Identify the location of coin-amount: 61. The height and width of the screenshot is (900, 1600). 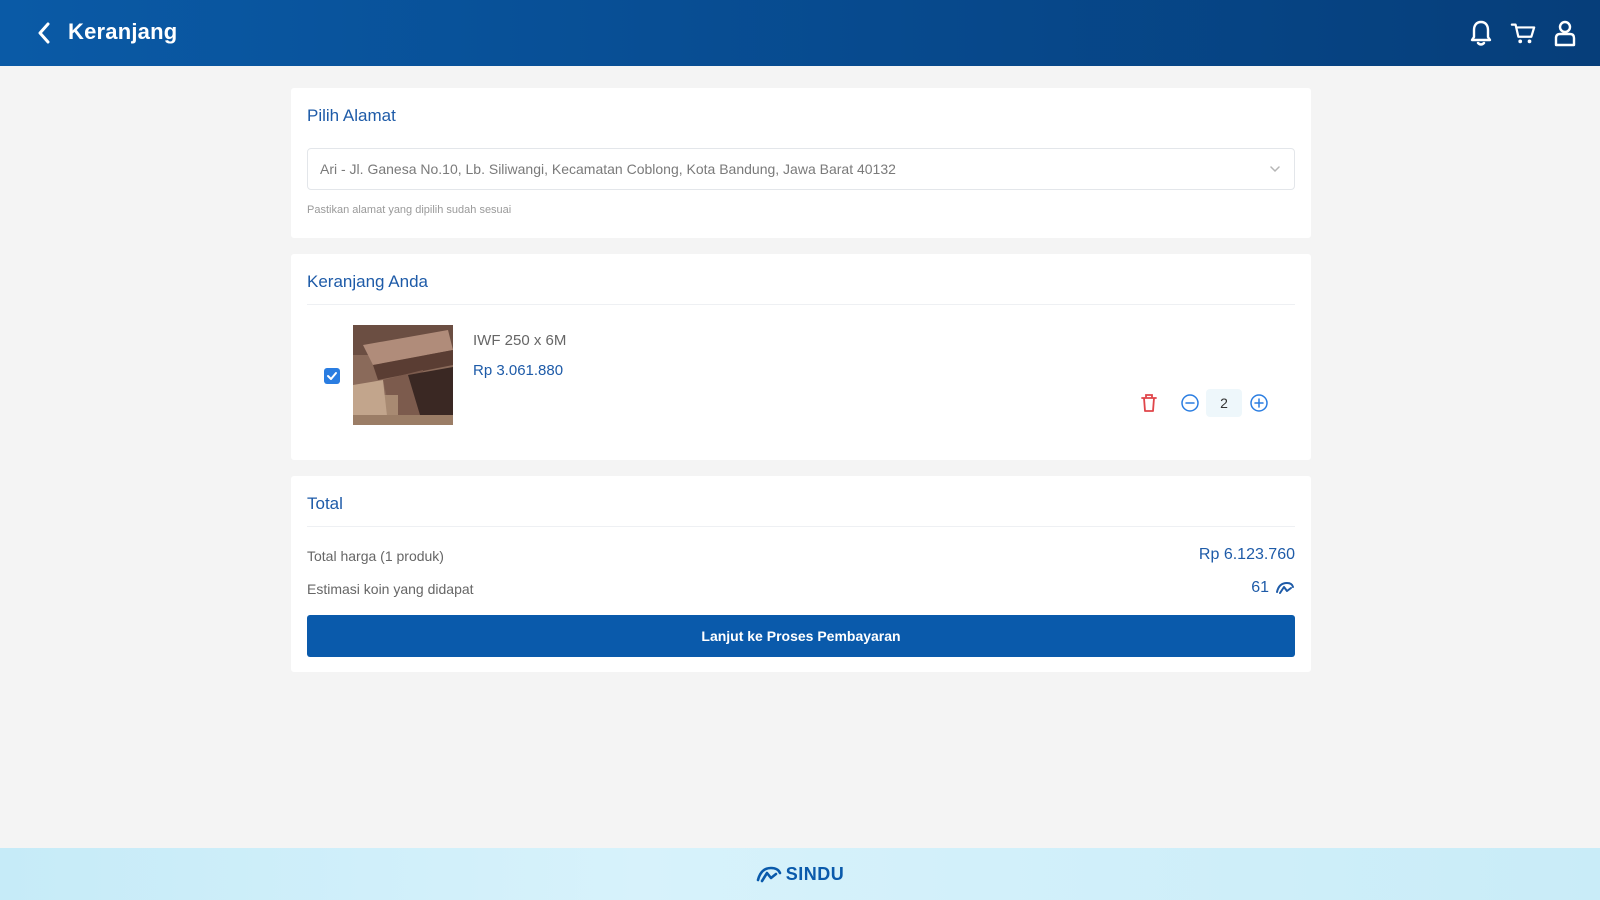
(1260, 587).